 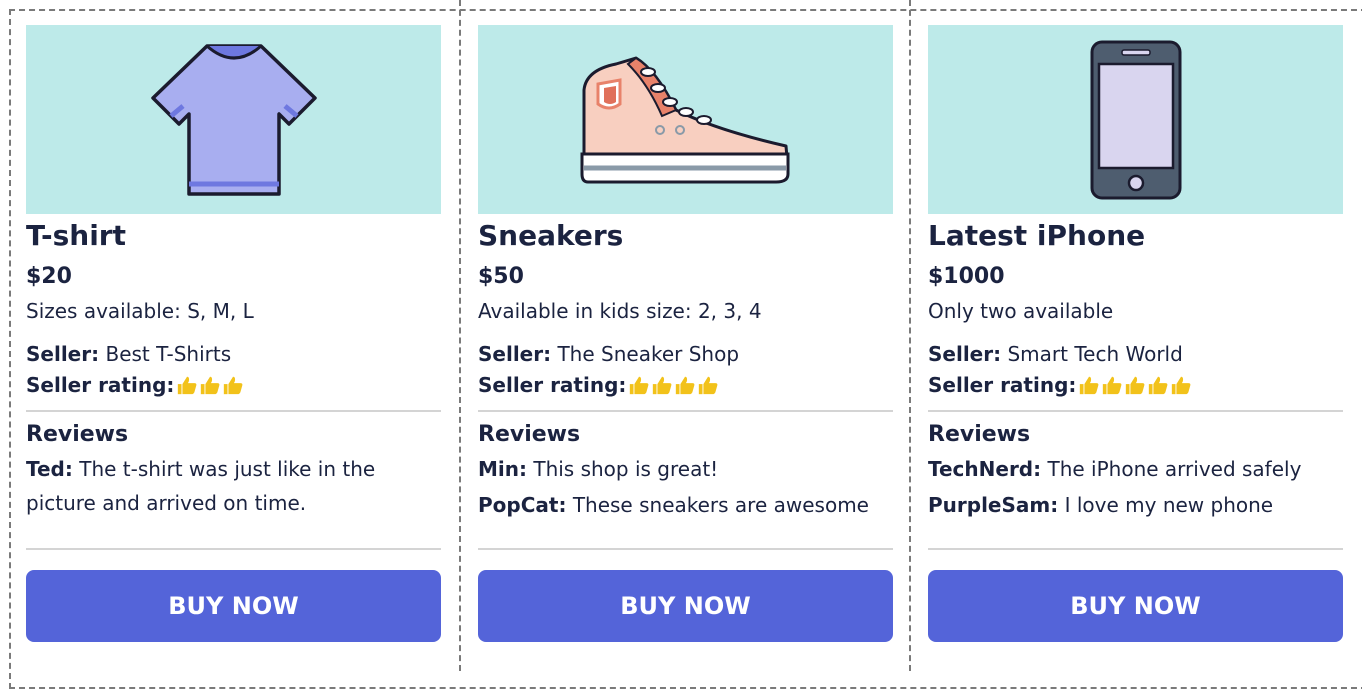 I want to click on review-item: Min: This shop is great!, so click(x=685, y=469).